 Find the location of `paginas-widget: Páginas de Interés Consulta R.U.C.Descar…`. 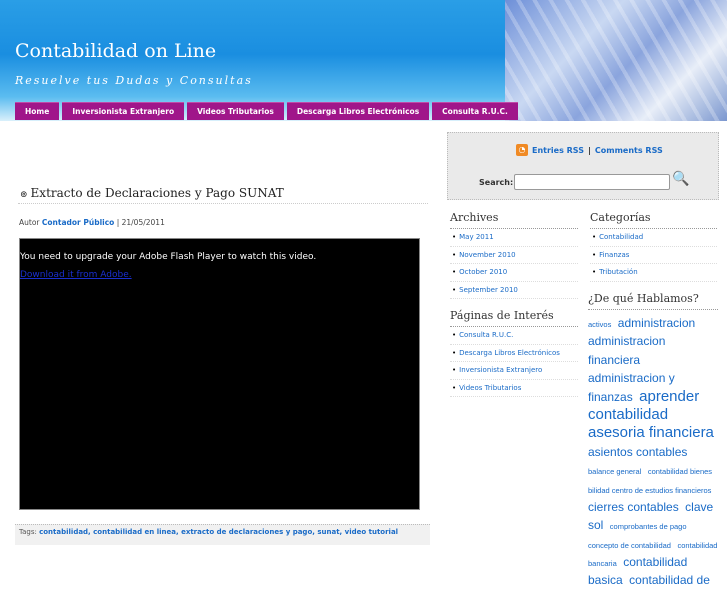

paginas-widget: Páginas de Interés Consulta R.U.C.Descar… is located at coordinates (514, 353).